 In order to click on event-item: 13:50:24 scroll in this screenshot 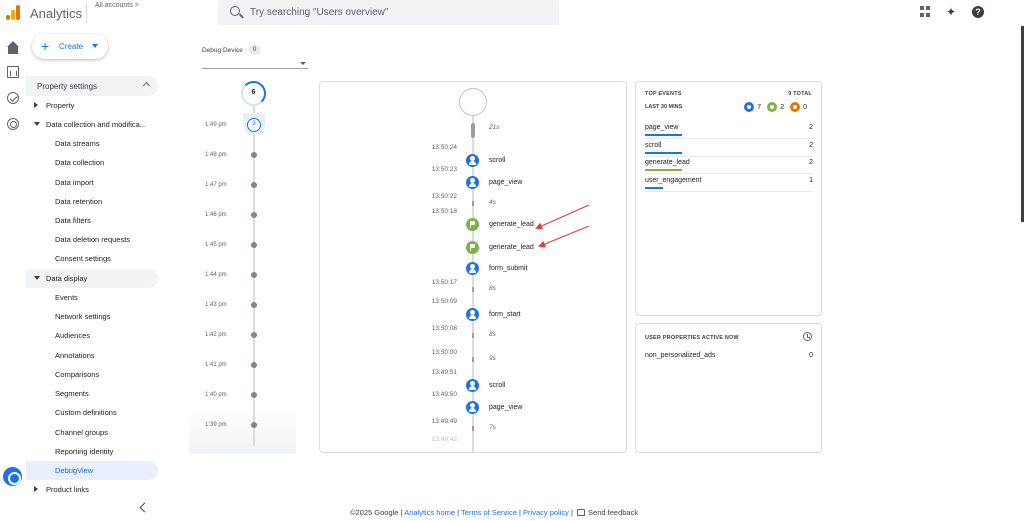, I will do `click(473, 156)`.